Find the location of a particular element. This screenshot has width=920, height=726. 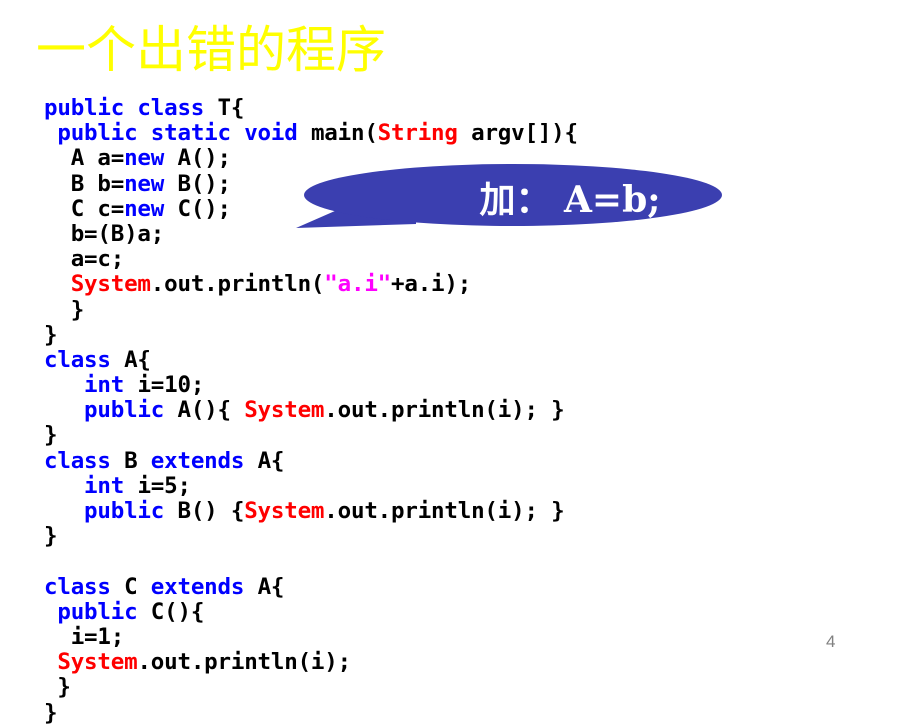

code-token: argv[]){ is located at coordinates (517, 133).